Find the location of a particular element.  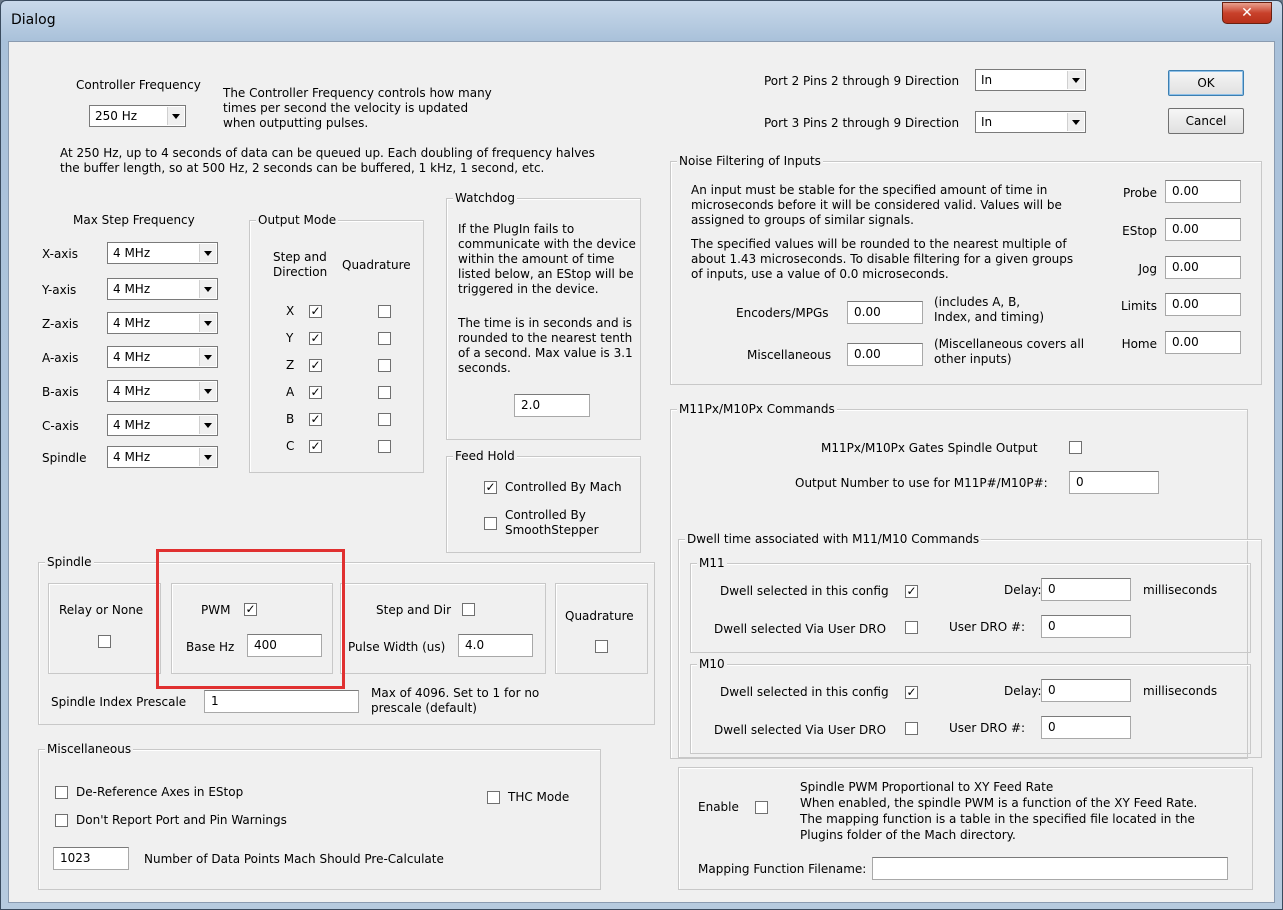

close-button: ✕ is located at coordinates (1247, 13).